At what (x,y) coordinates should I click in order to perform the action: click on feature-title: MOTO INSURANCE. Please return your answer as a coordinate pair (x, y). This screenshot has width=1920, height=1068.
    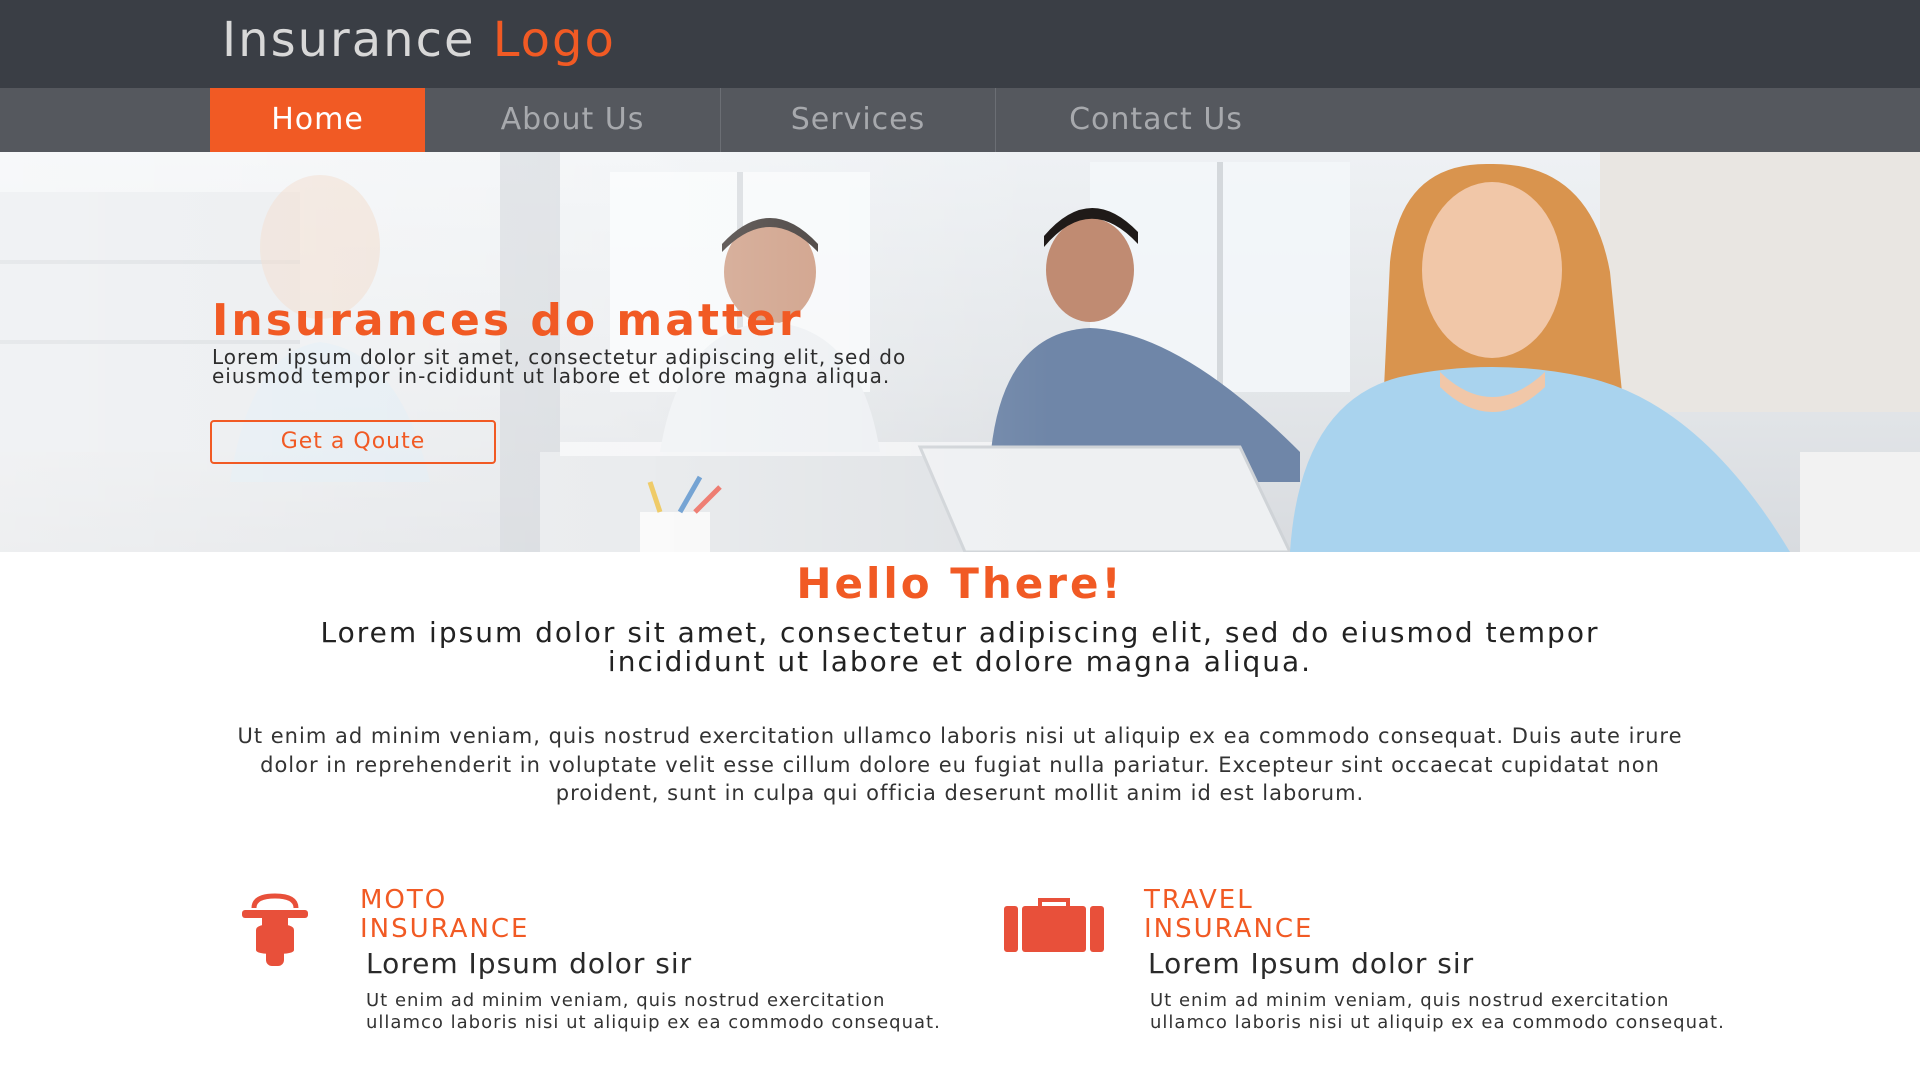
    Looking at the image, I should click on (444, 915).